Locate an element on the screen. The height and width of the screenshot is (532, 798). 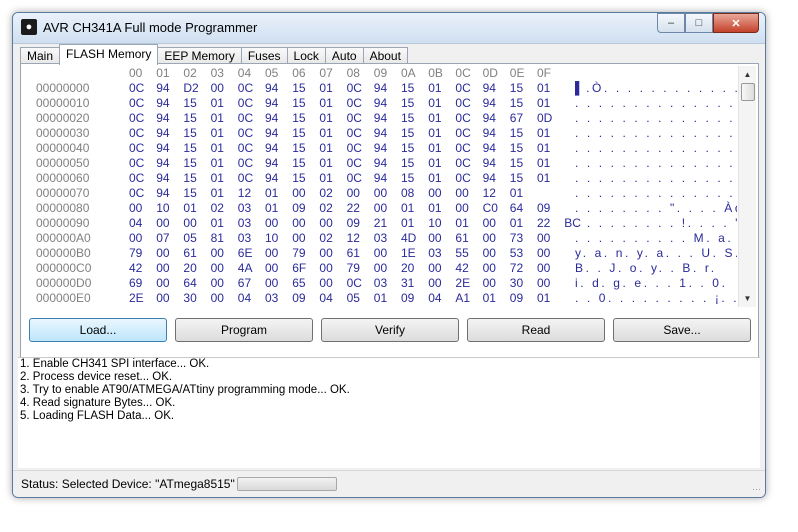
hex-byte: 2E is located at coordinates (136, 298).